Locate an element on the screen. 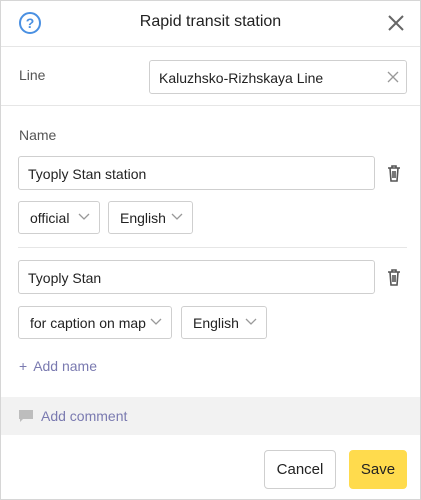  comment-icon is located at coordinates (26, 416).